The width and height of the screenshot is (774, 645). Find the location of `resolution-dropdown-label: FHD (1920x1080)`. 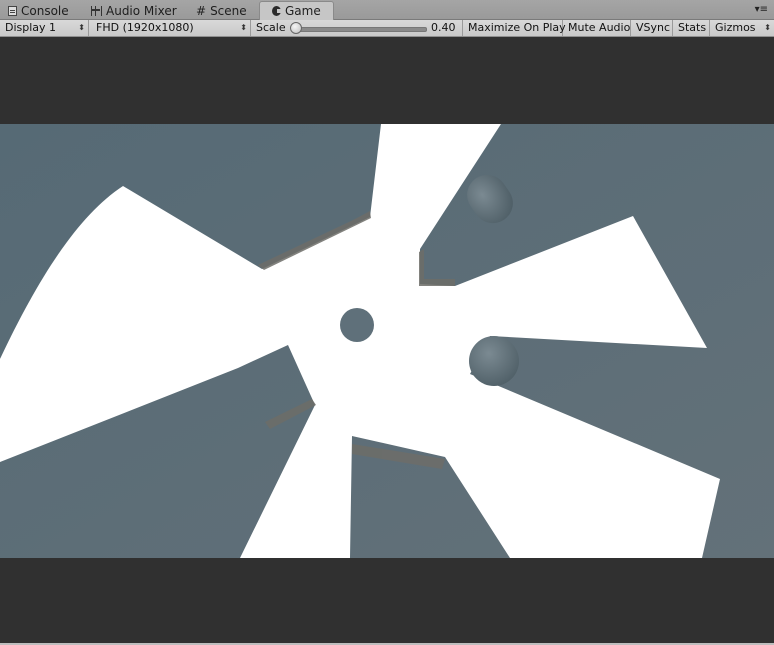

resolution-dropdown-label: FHD (1920x1080) is located at coordinates (145, 27).